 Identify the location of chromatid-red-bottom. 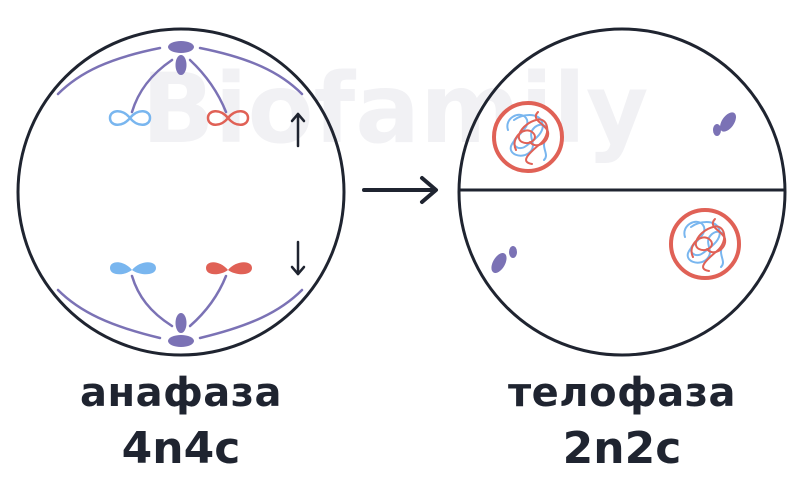
(229, 268).